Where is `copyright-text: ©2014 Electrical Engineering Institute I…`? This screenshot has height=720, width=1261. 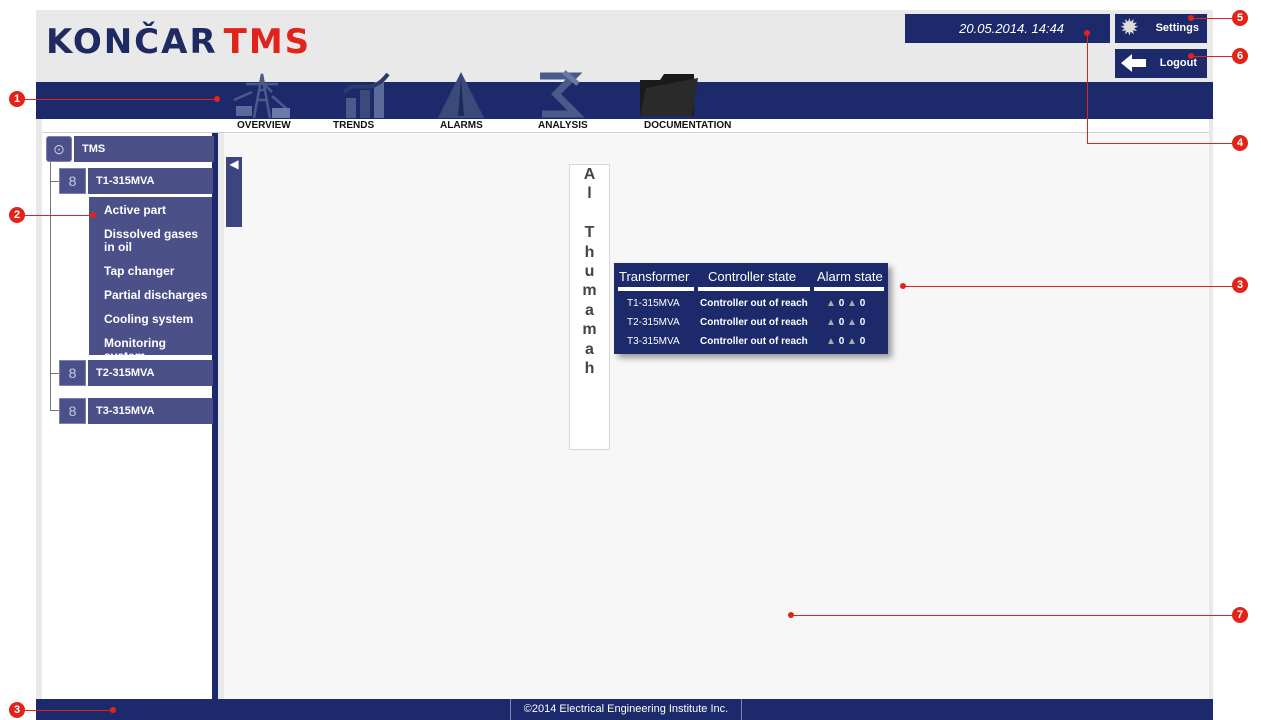
copyright-text: ©2014 Electrical Engineering Institute I… is located at coordinates (626, 709).